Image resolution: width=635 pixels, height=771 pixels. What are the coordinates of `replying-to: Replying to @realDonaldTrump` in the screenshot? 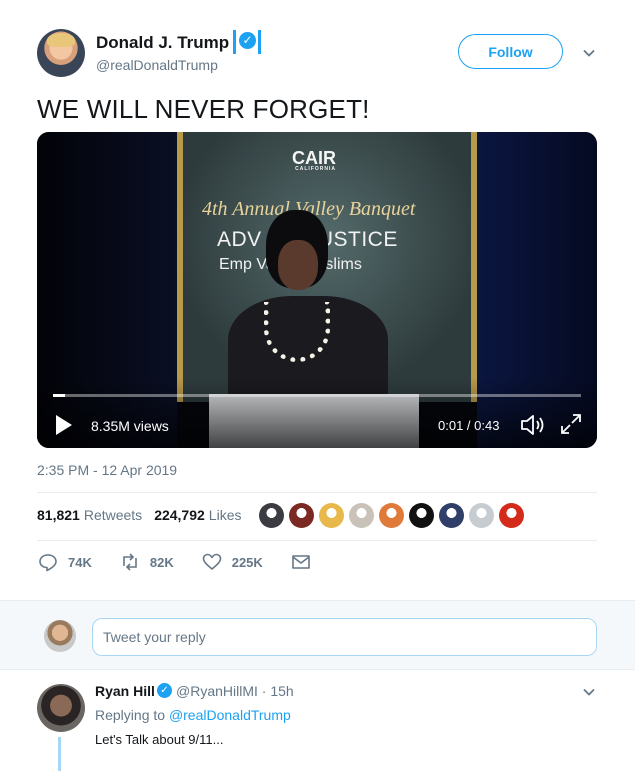 It's located at (193, 715).